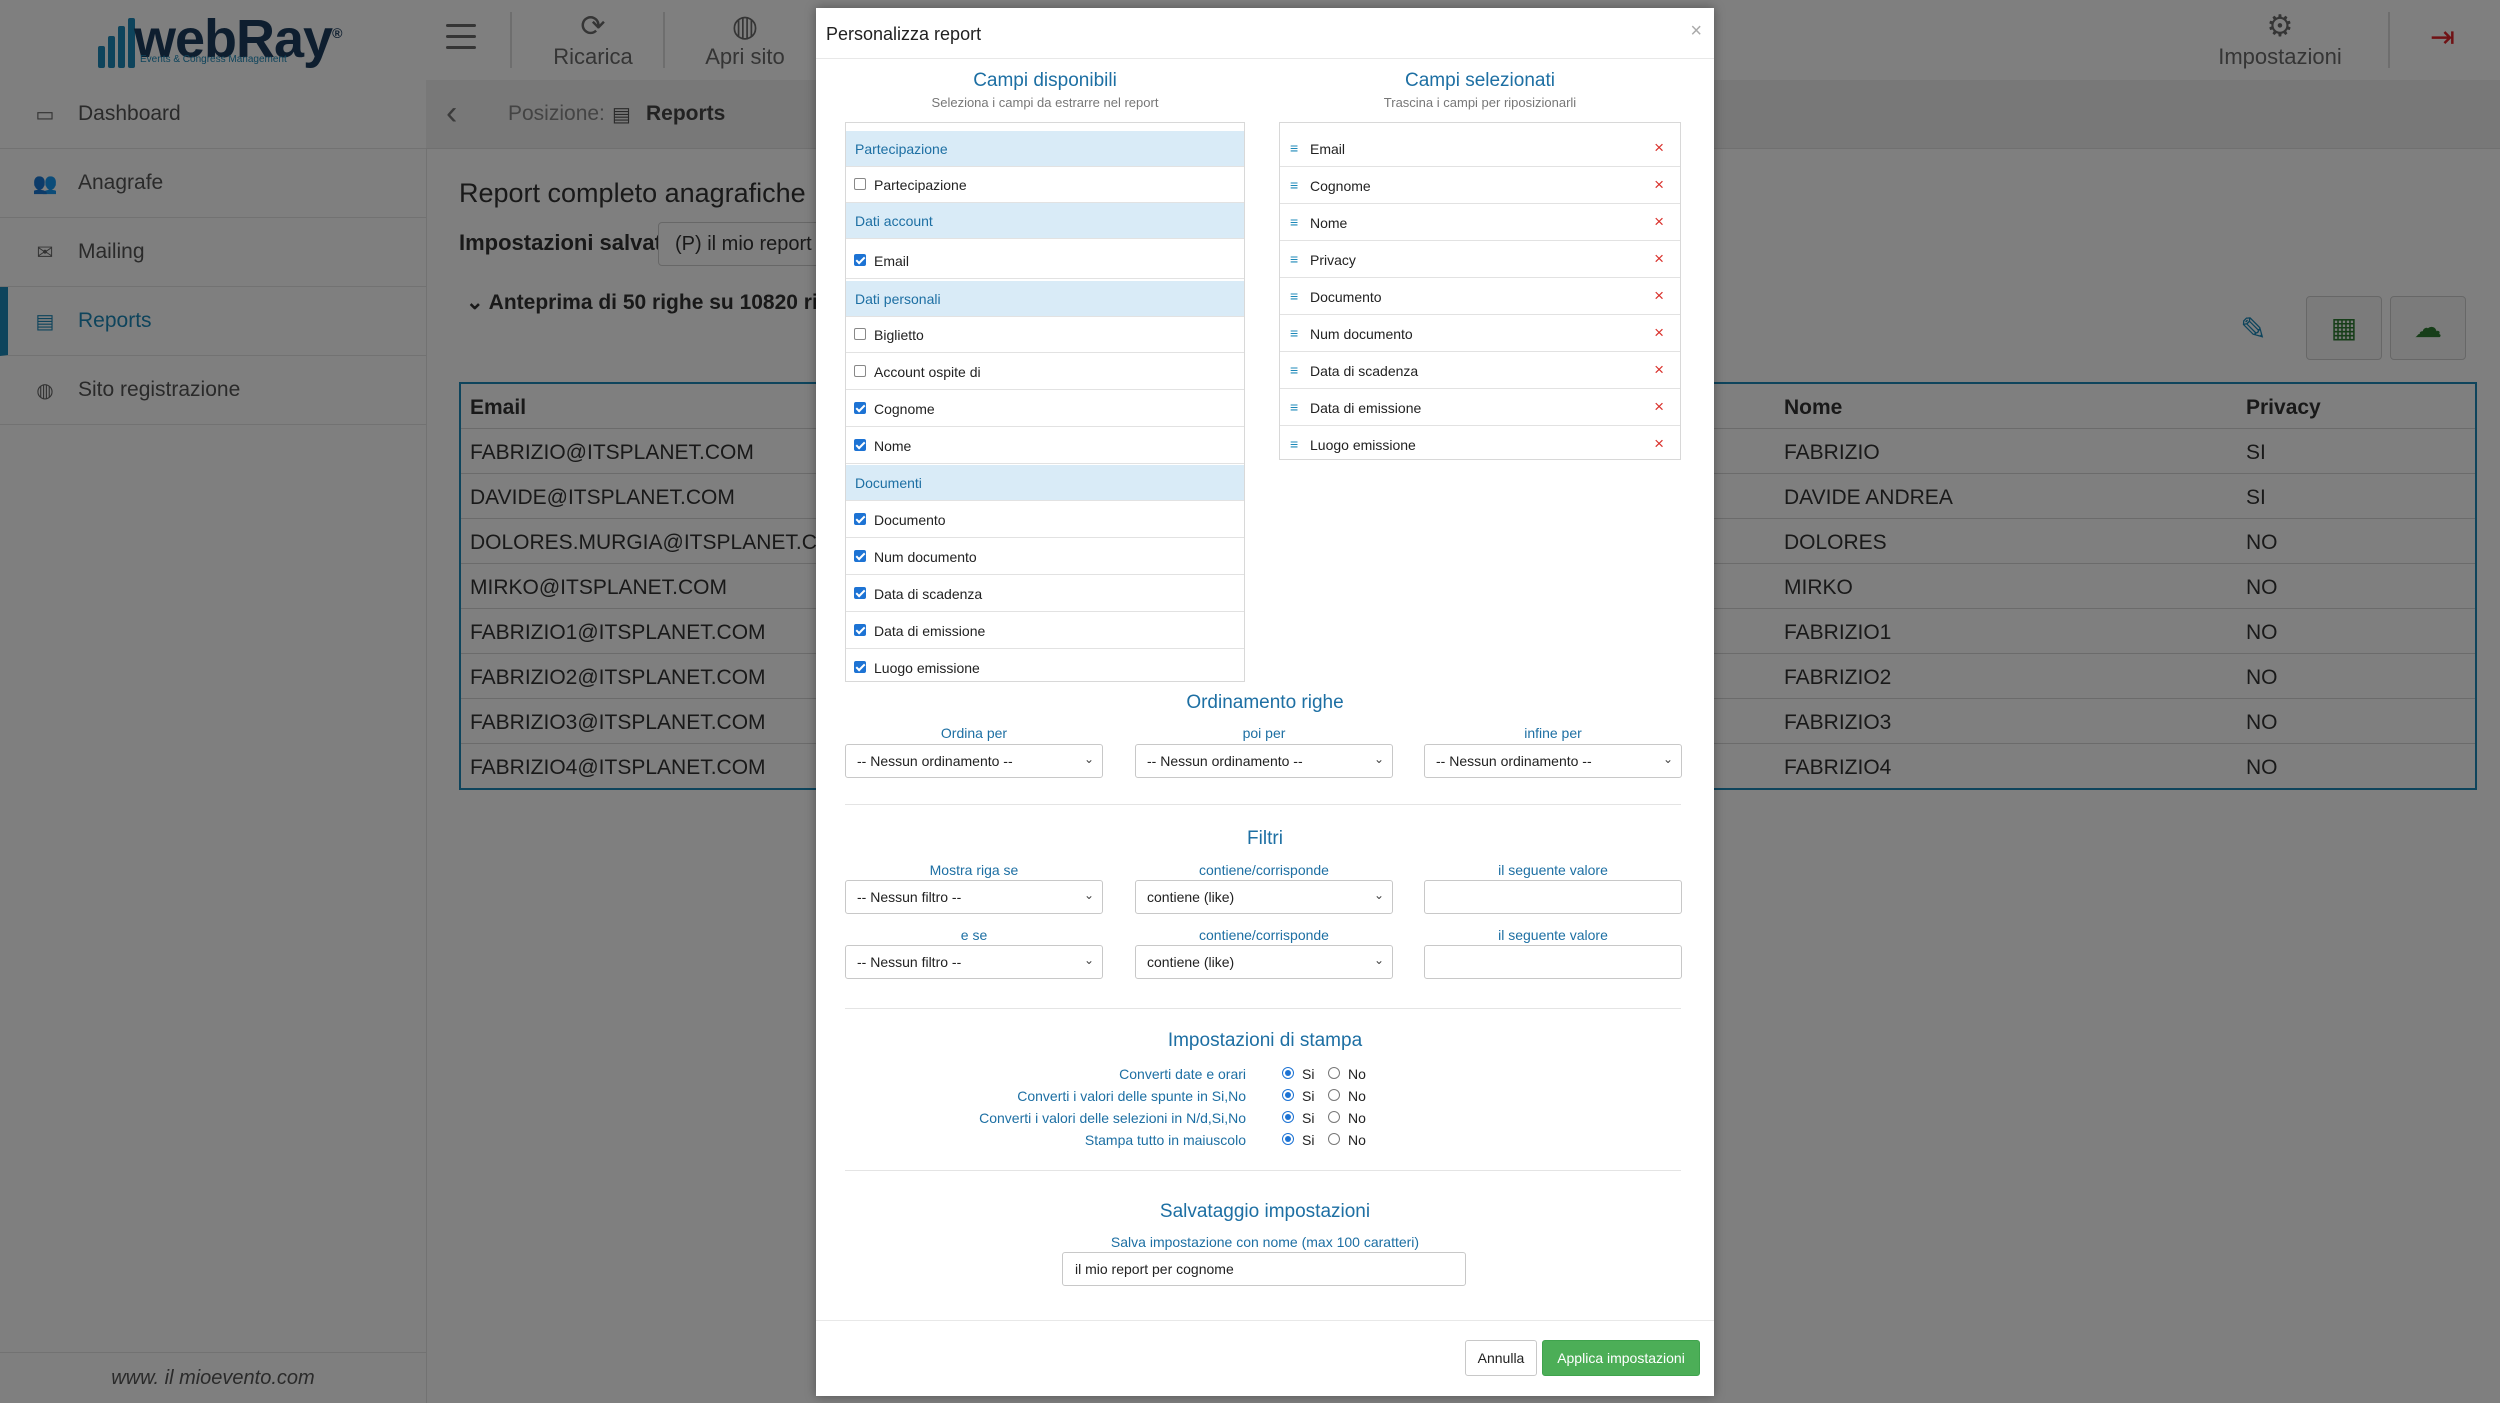 This screenshot has width=2500, height=1403. Describe the element at coordinates (1480, 80) in the screenshot. I see `selected-fields-title: Campi selezionati` at that location.